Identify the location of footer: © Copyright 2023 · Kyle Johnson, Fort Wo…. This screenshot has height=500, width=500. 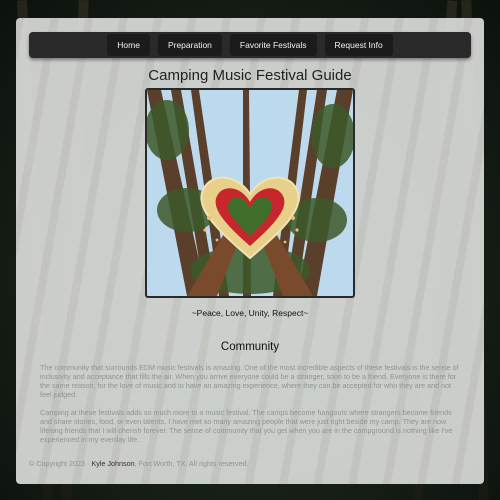
(139, 463).